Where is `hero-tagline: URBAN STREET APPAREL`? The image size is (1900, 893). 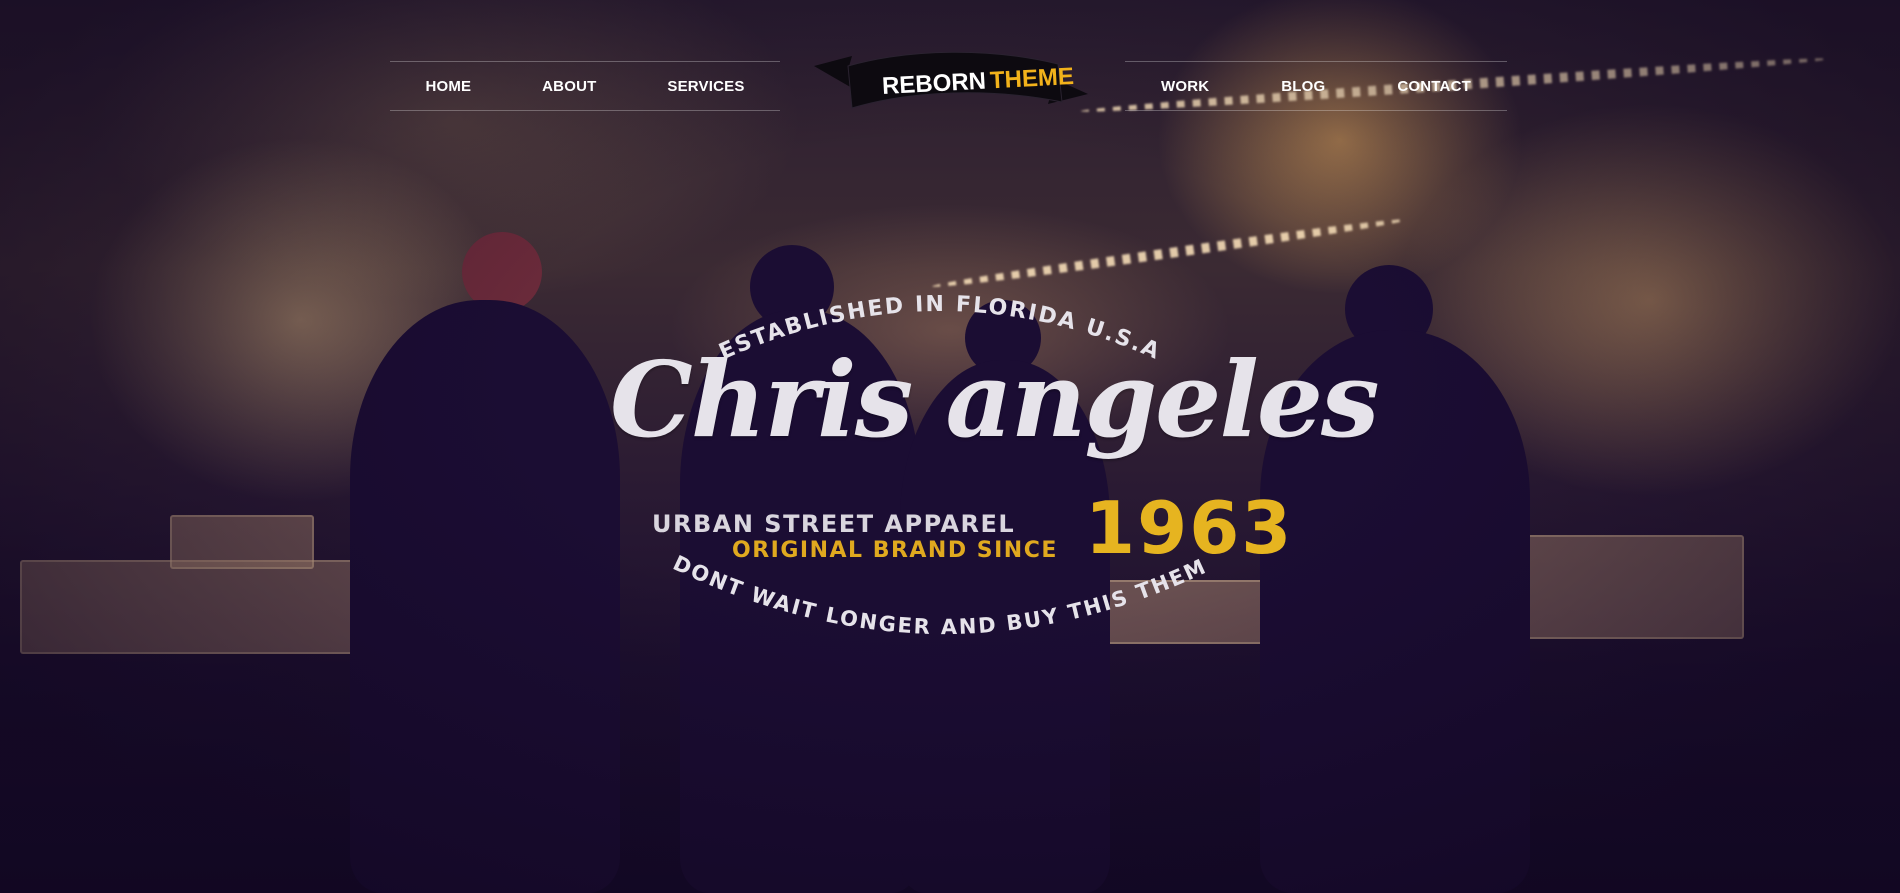 hero-tagline: URBAN STREET APPAREL is located at coordinates (834, 524).